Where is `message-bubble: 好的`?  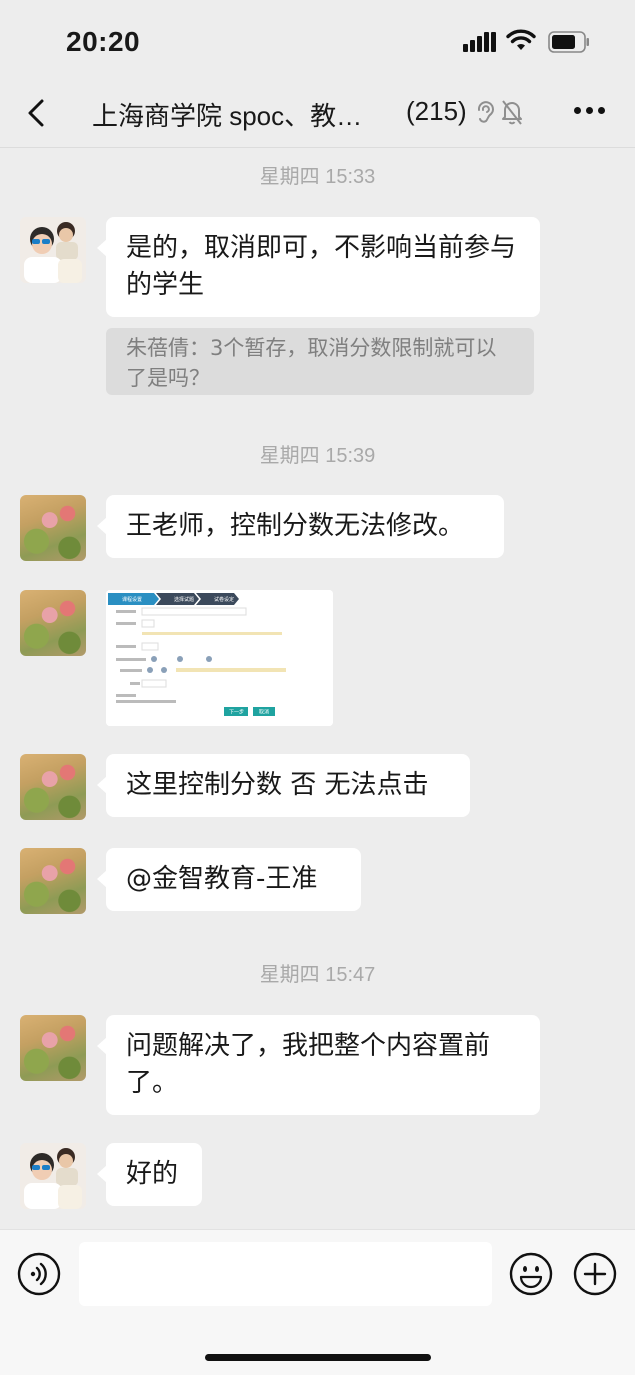 message-bubble: 好的 is located at coordinates (149, 1174).